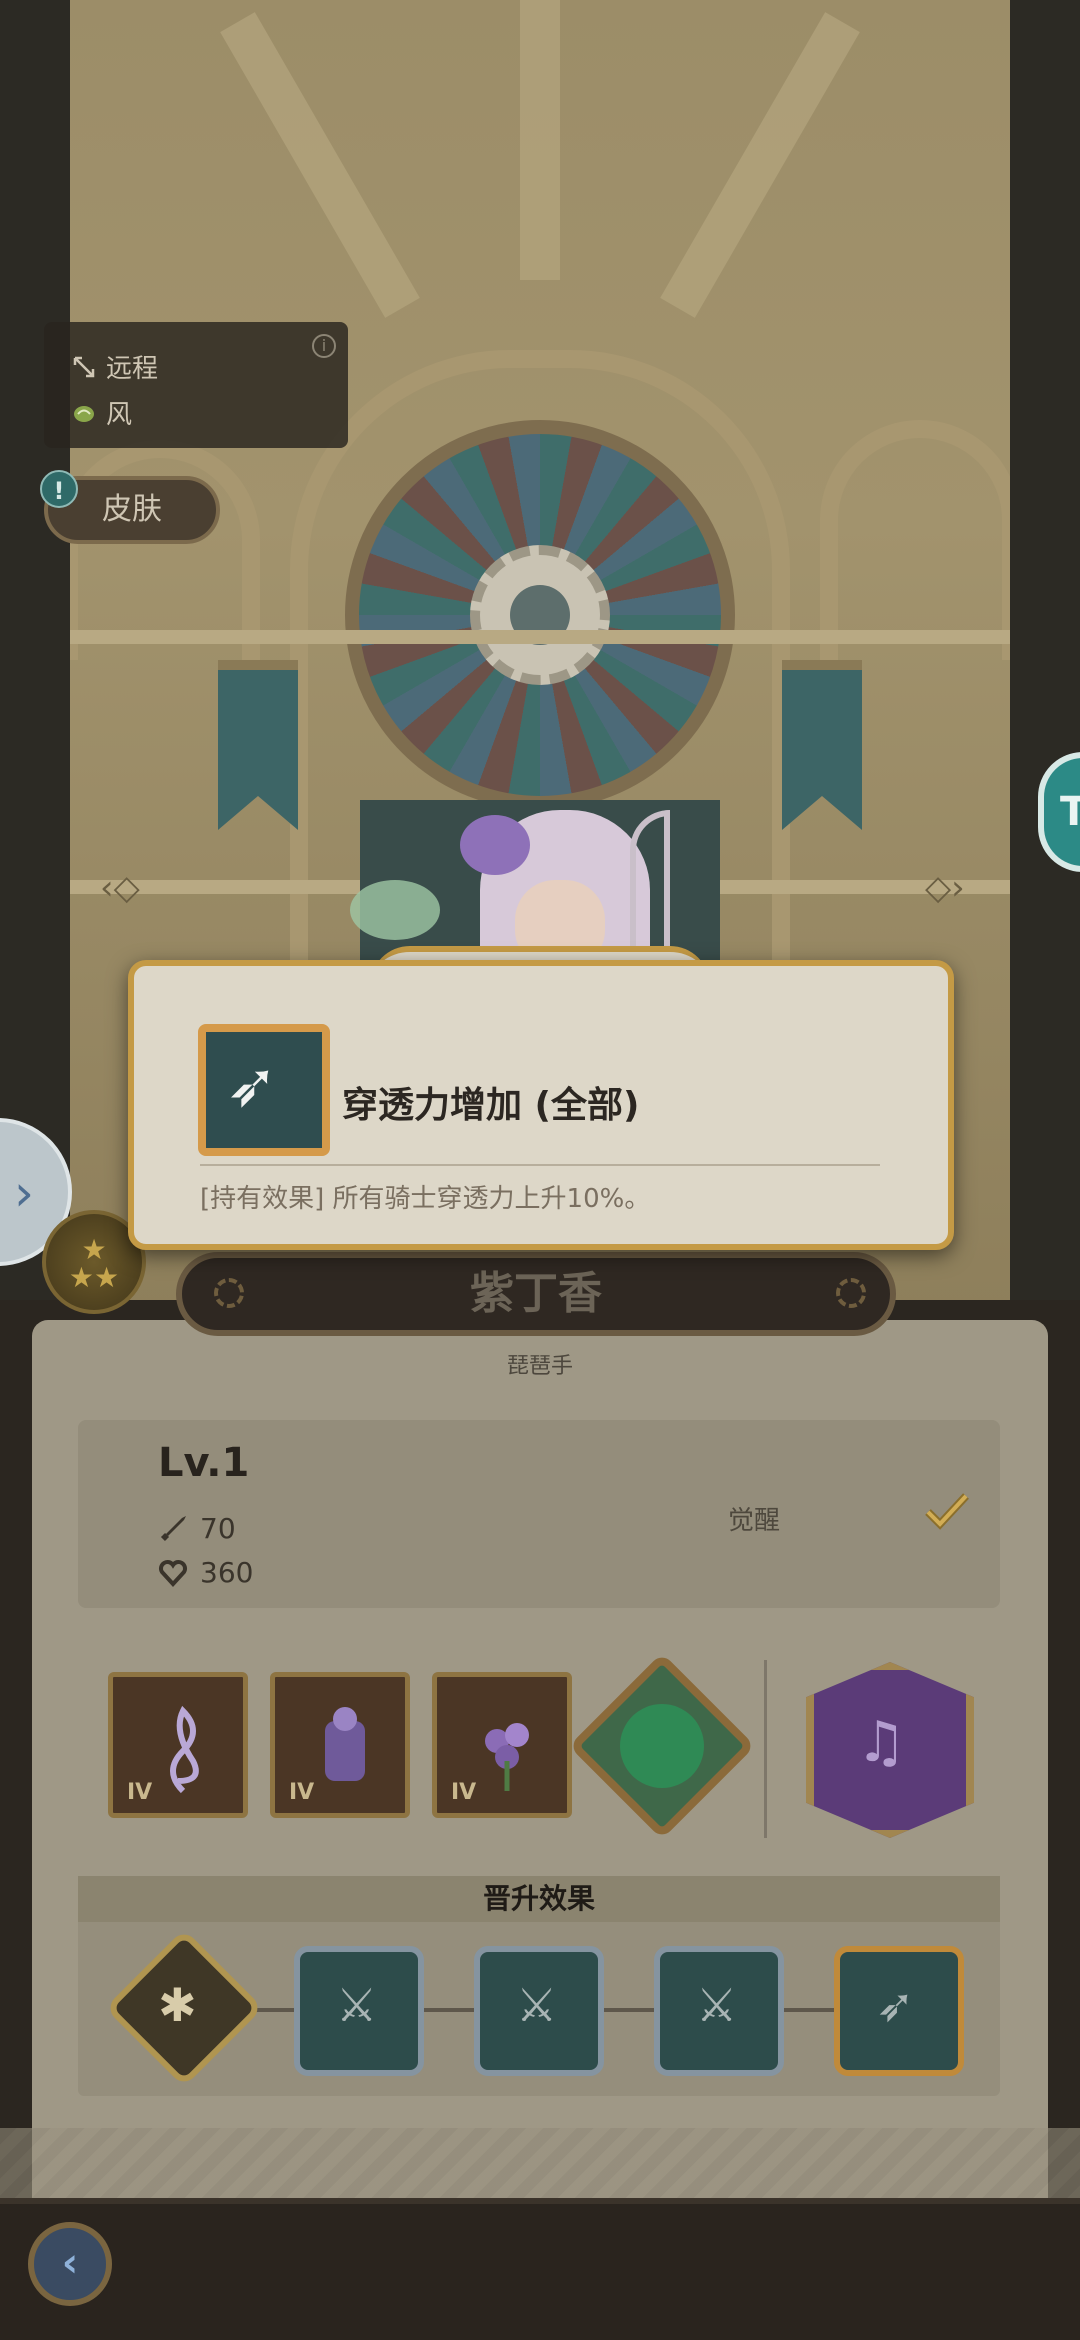  Describe the element at coordinates (324, 346) in the screenshot. I see `info-icon: i` at that location.